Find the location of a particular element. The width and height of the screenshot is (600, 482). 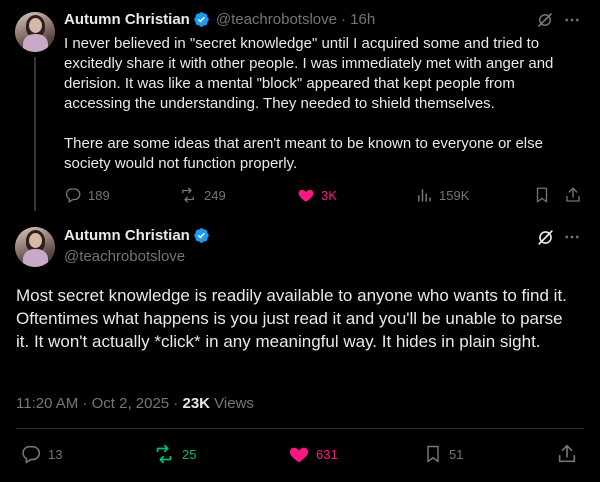

parent-repost-count: 249 is located at coordinates (215, 195).